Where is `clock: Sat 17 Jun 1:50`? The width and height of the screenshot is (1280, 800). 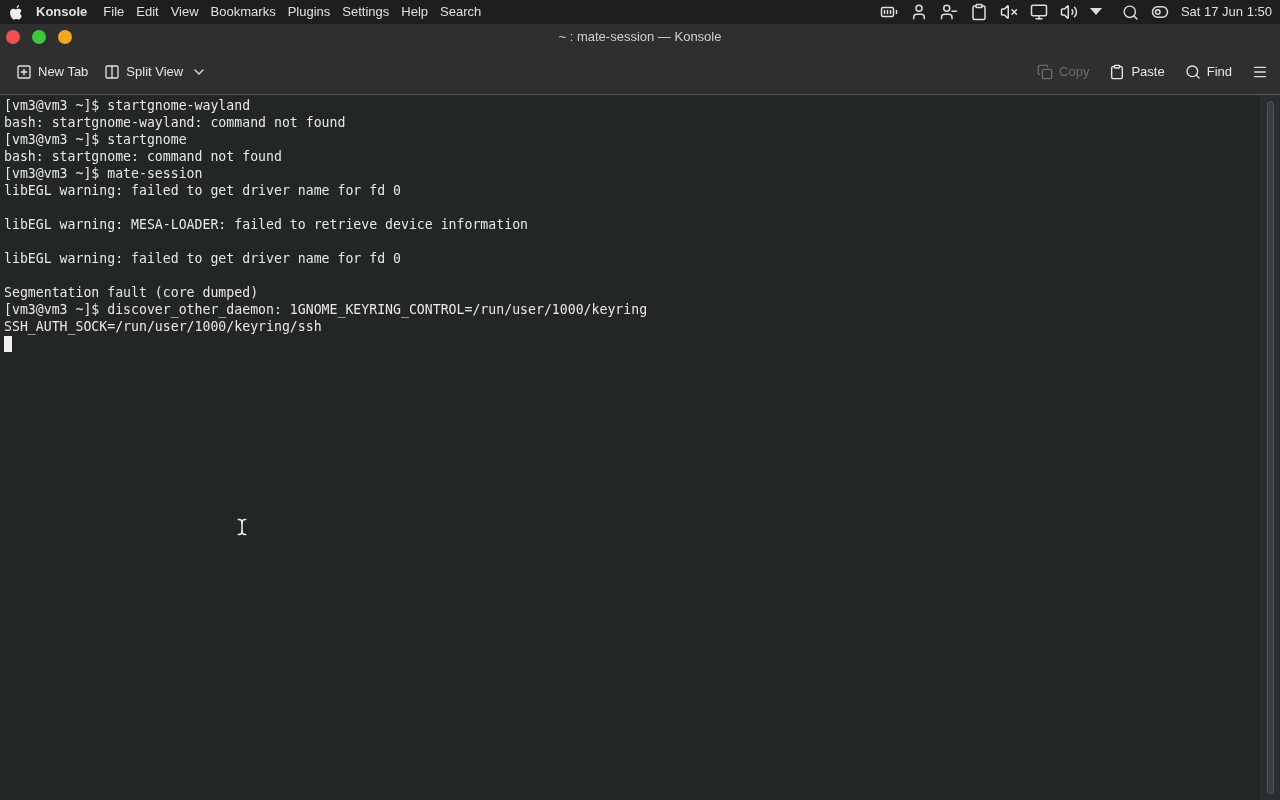 clock: Sat 17 Jun 1:50 is located at coordinates (1226, 12).